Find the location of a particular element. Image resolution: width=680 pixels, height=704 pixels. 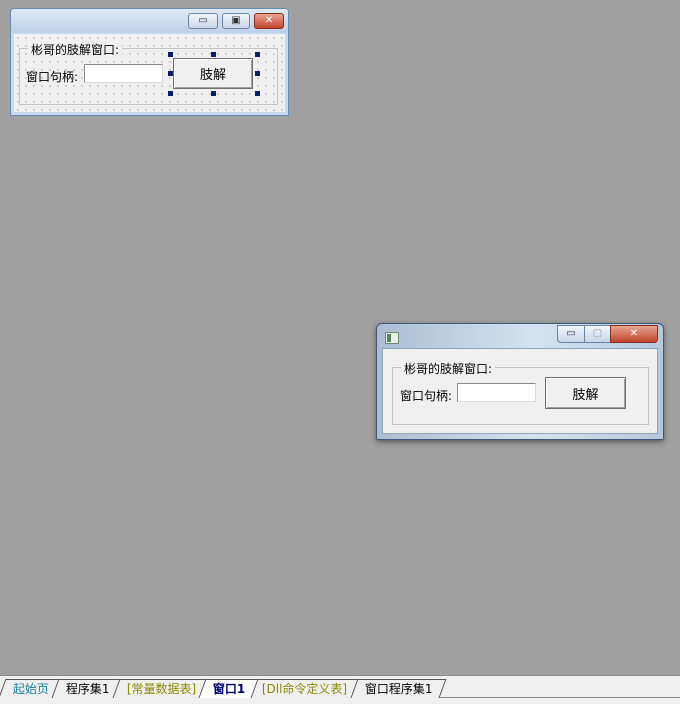

tab-label: [Dll命令定义表] is located at coordinates (305, 689).